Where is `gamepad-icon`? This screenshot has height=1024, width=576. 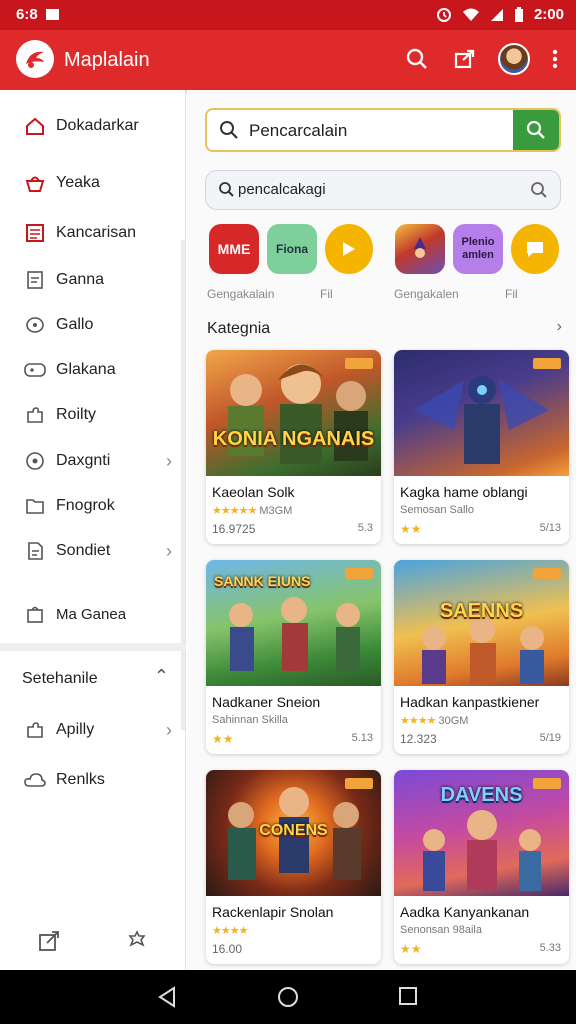 gamepad-icon is located at coordinates (35, 370).